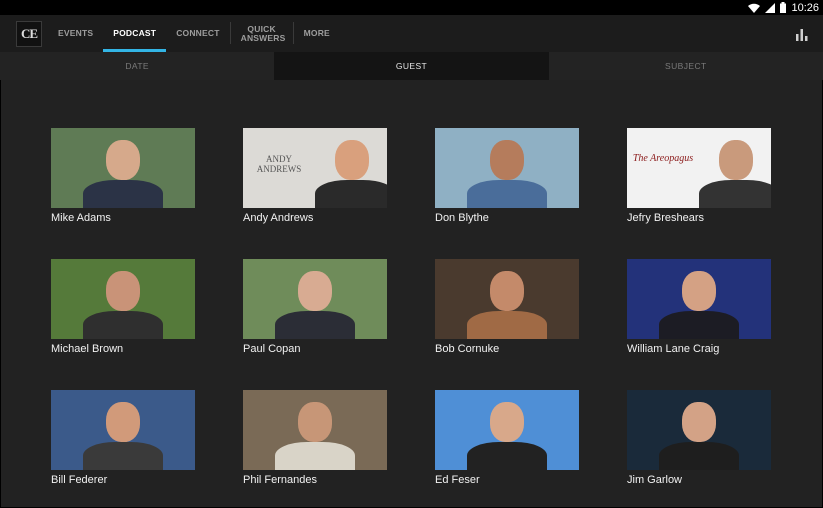 The width and height of the screenshot is (823, 508). I want to click on app-logo: CE, so click(29, 34).